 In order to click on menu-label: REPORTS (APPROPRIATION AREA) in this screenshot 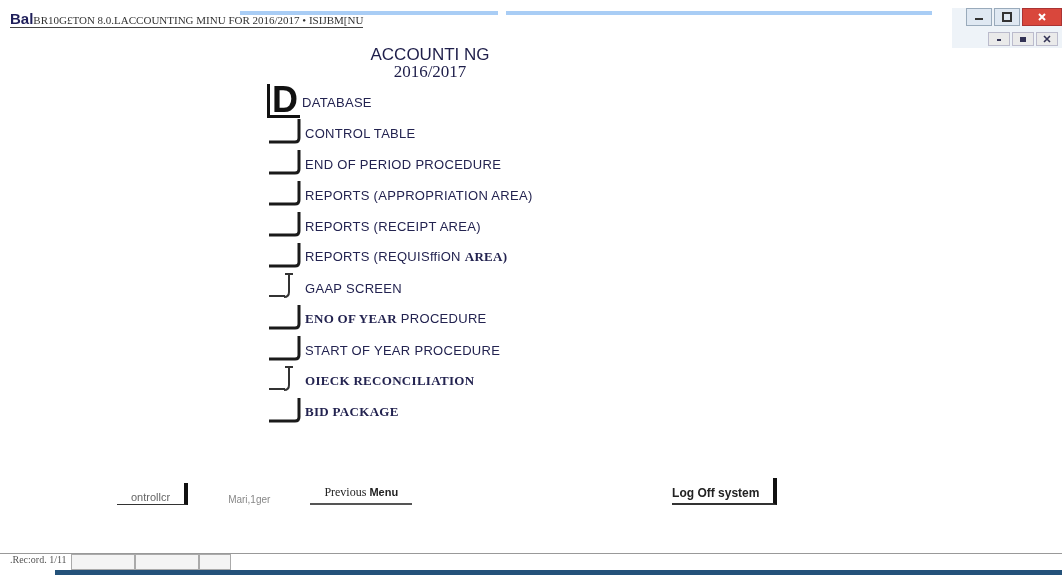, I will do `click(419, 196)`.